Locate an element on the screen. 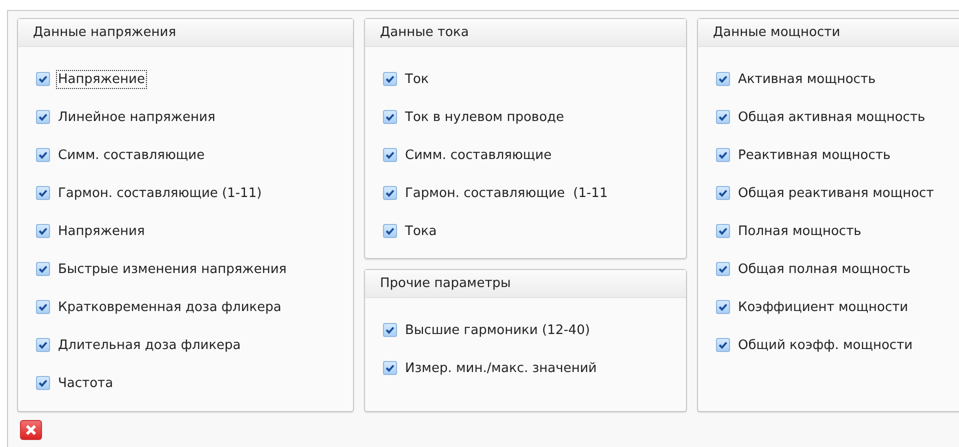  checkbox-label: Кратковременная доза фликера is located at coordinates (170, 307).